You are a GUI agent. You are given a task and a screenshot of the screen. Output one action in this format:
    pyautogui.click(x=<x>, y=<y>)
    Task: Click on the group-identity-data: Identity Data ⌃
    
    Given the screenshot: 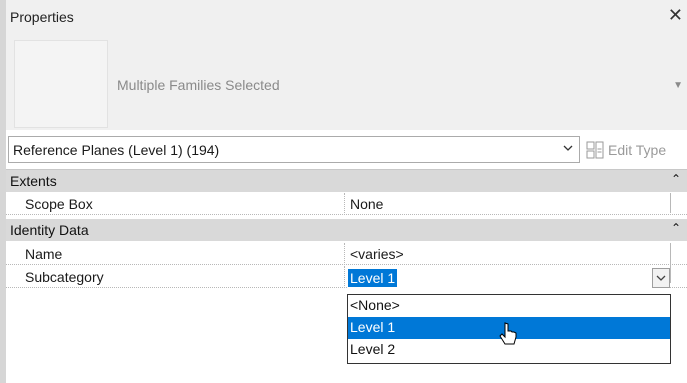 What is the action you would take?
    pyautogui.click(x=346, y=230)
    